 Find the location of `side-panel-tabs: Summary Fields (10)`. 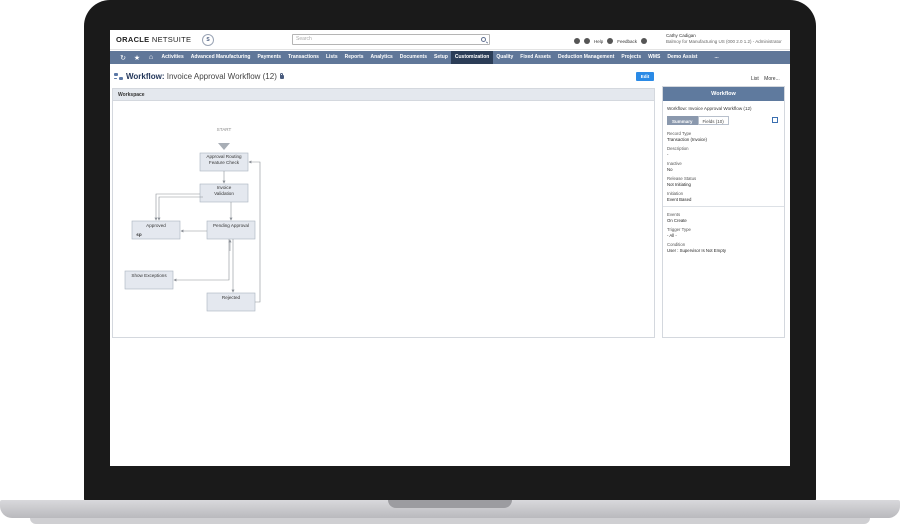

side-panel-tabs: Summary Fields (10) is located at coordinates (698, 120).